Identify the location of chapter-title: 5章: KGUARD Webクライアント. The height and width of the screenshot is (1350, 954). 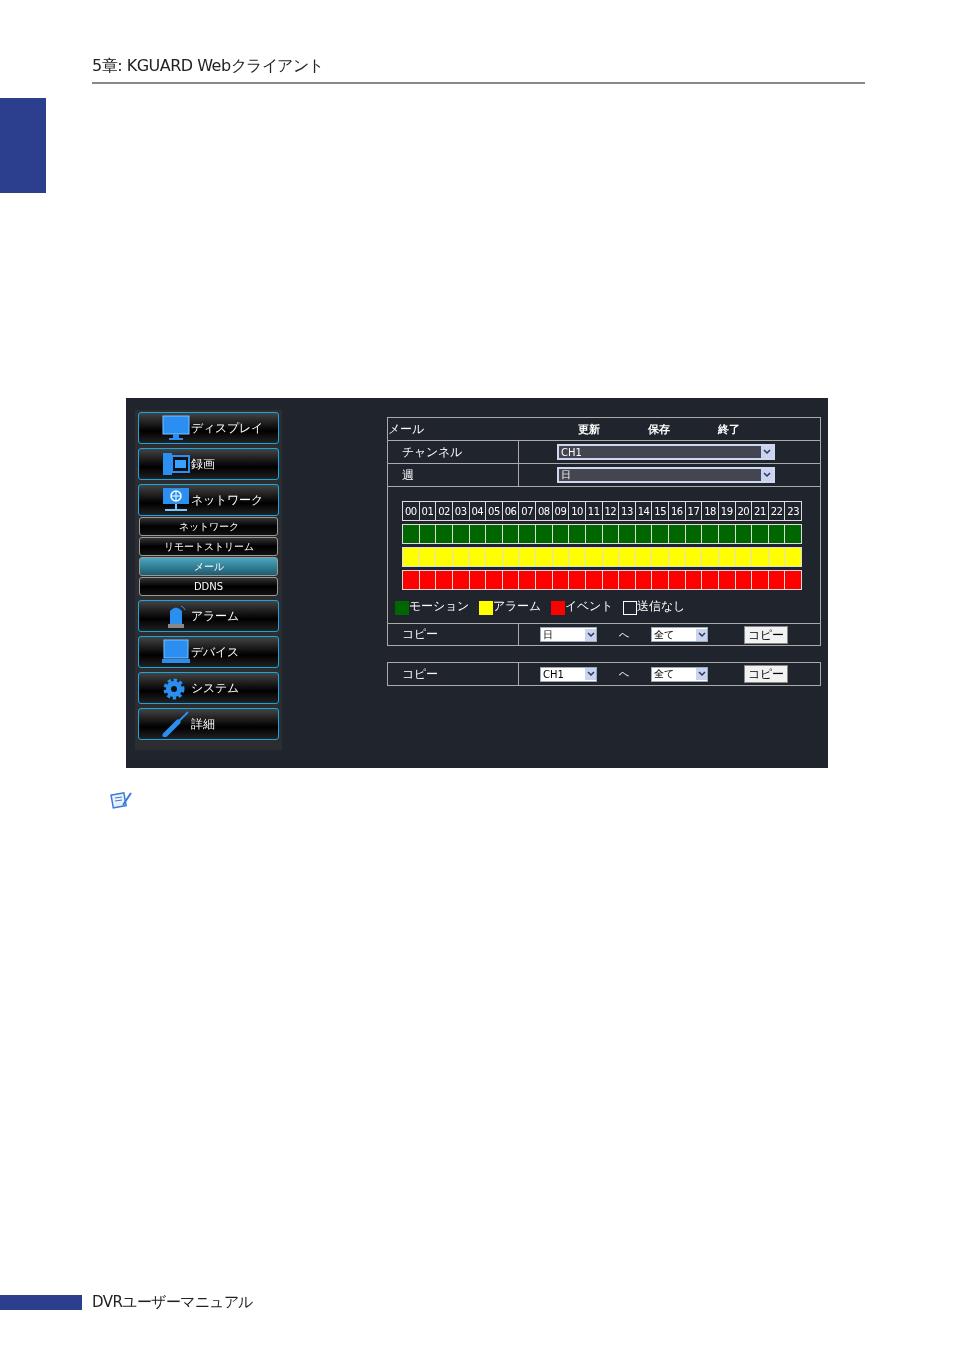
(208, 65).